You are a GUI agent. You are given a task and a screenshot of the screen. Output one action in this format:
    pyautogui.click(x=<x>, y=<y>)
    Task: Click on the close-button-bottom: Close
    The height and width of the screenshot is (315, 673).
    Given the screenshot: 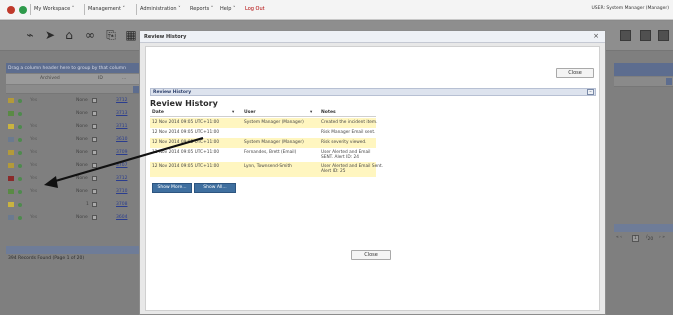 What is the action you would take?
    pyautogui.click(x=371, y=255)
    